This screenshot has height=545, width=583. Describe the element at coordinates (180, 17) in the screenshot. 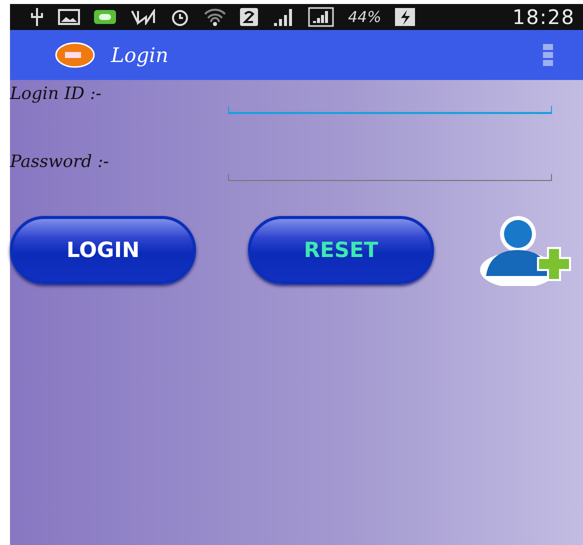

I see `alarm-icon` at that location.